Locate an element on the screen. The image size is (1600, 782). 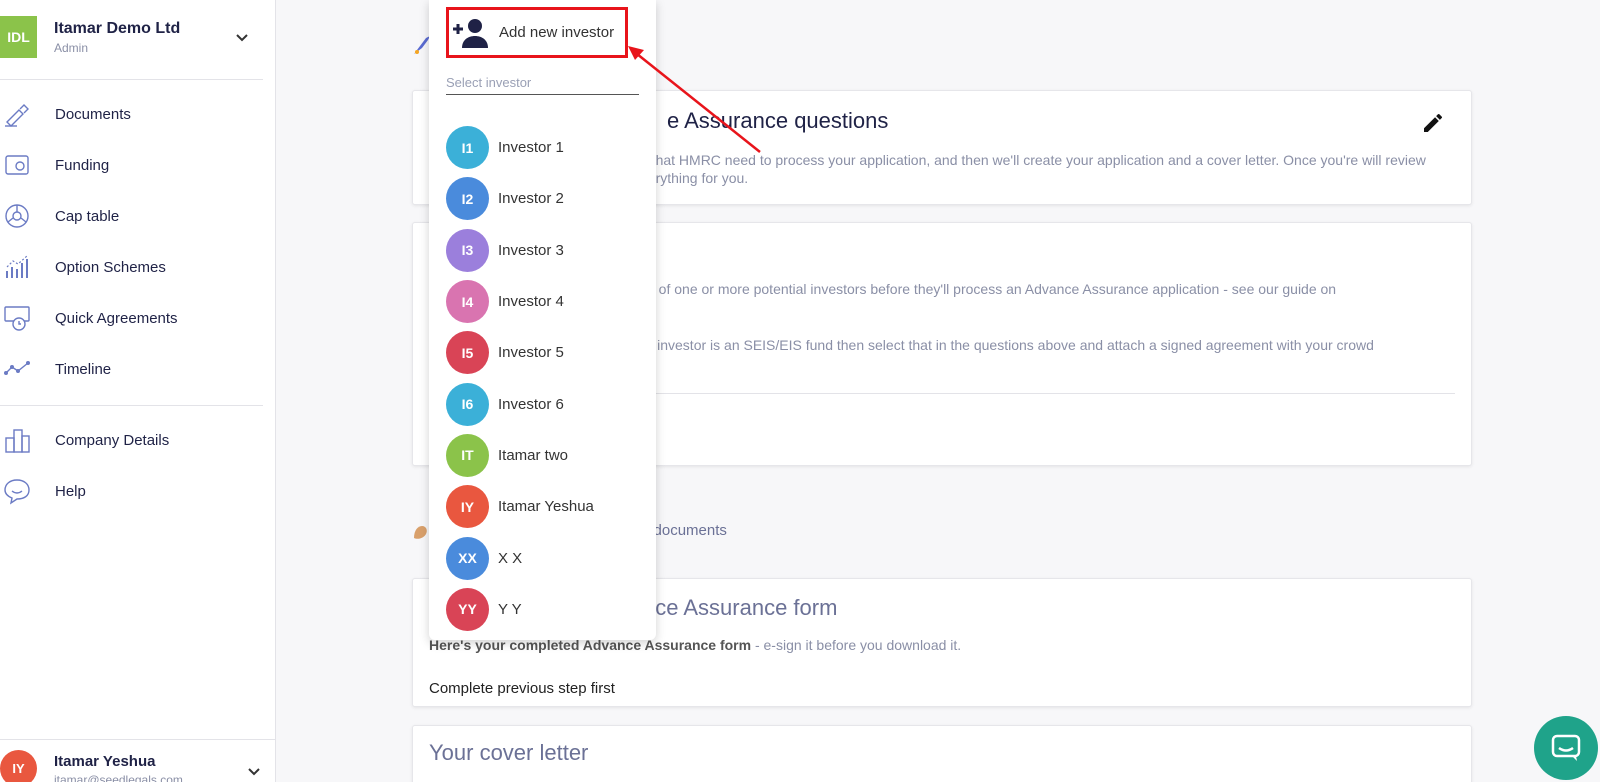
nav-item-quick-agreements: Quick Agreements is located at coordinates (131, 318).